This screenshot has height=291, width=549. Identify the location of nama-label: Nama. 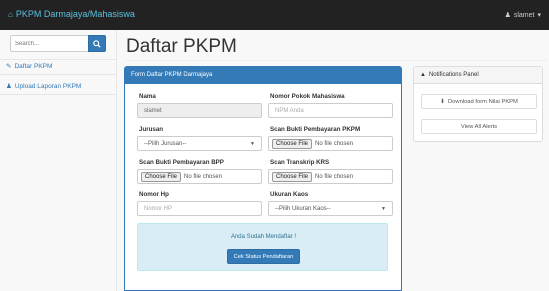
(147, 96).